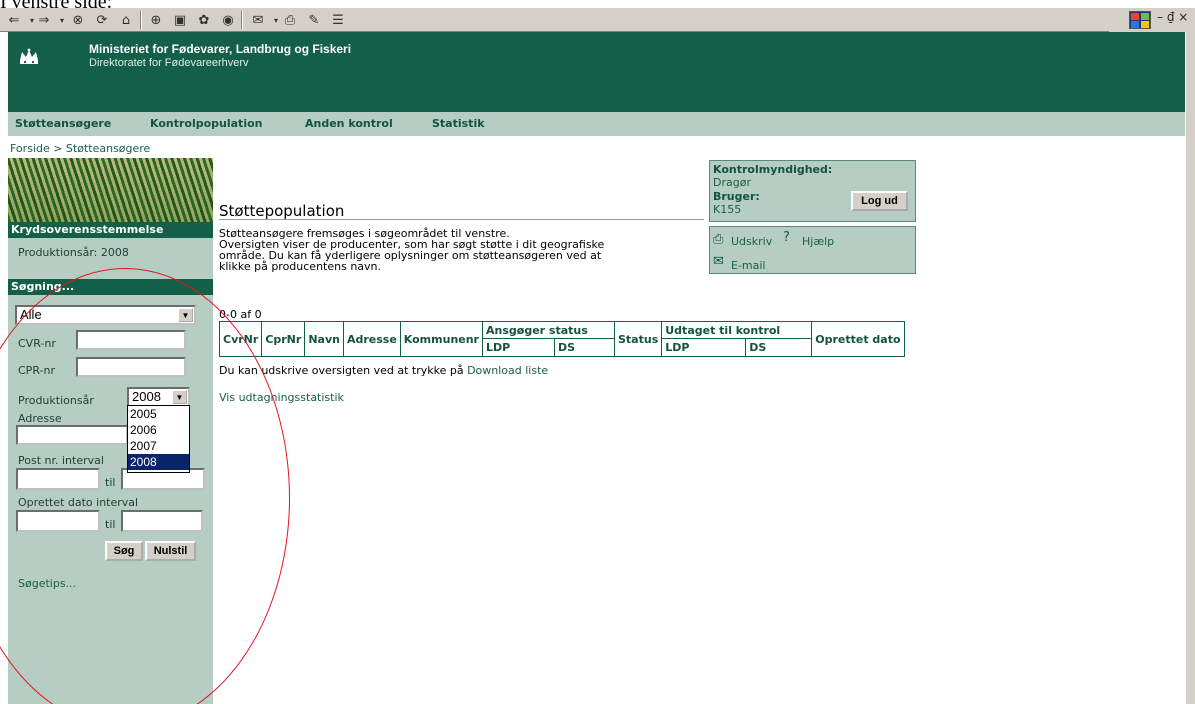 This screenshot has height=704, width=1195. What do you see at coordinates (258, 20) in the screenshot?
I see `mail-icon: ✉` at bounding box center [258, 20].